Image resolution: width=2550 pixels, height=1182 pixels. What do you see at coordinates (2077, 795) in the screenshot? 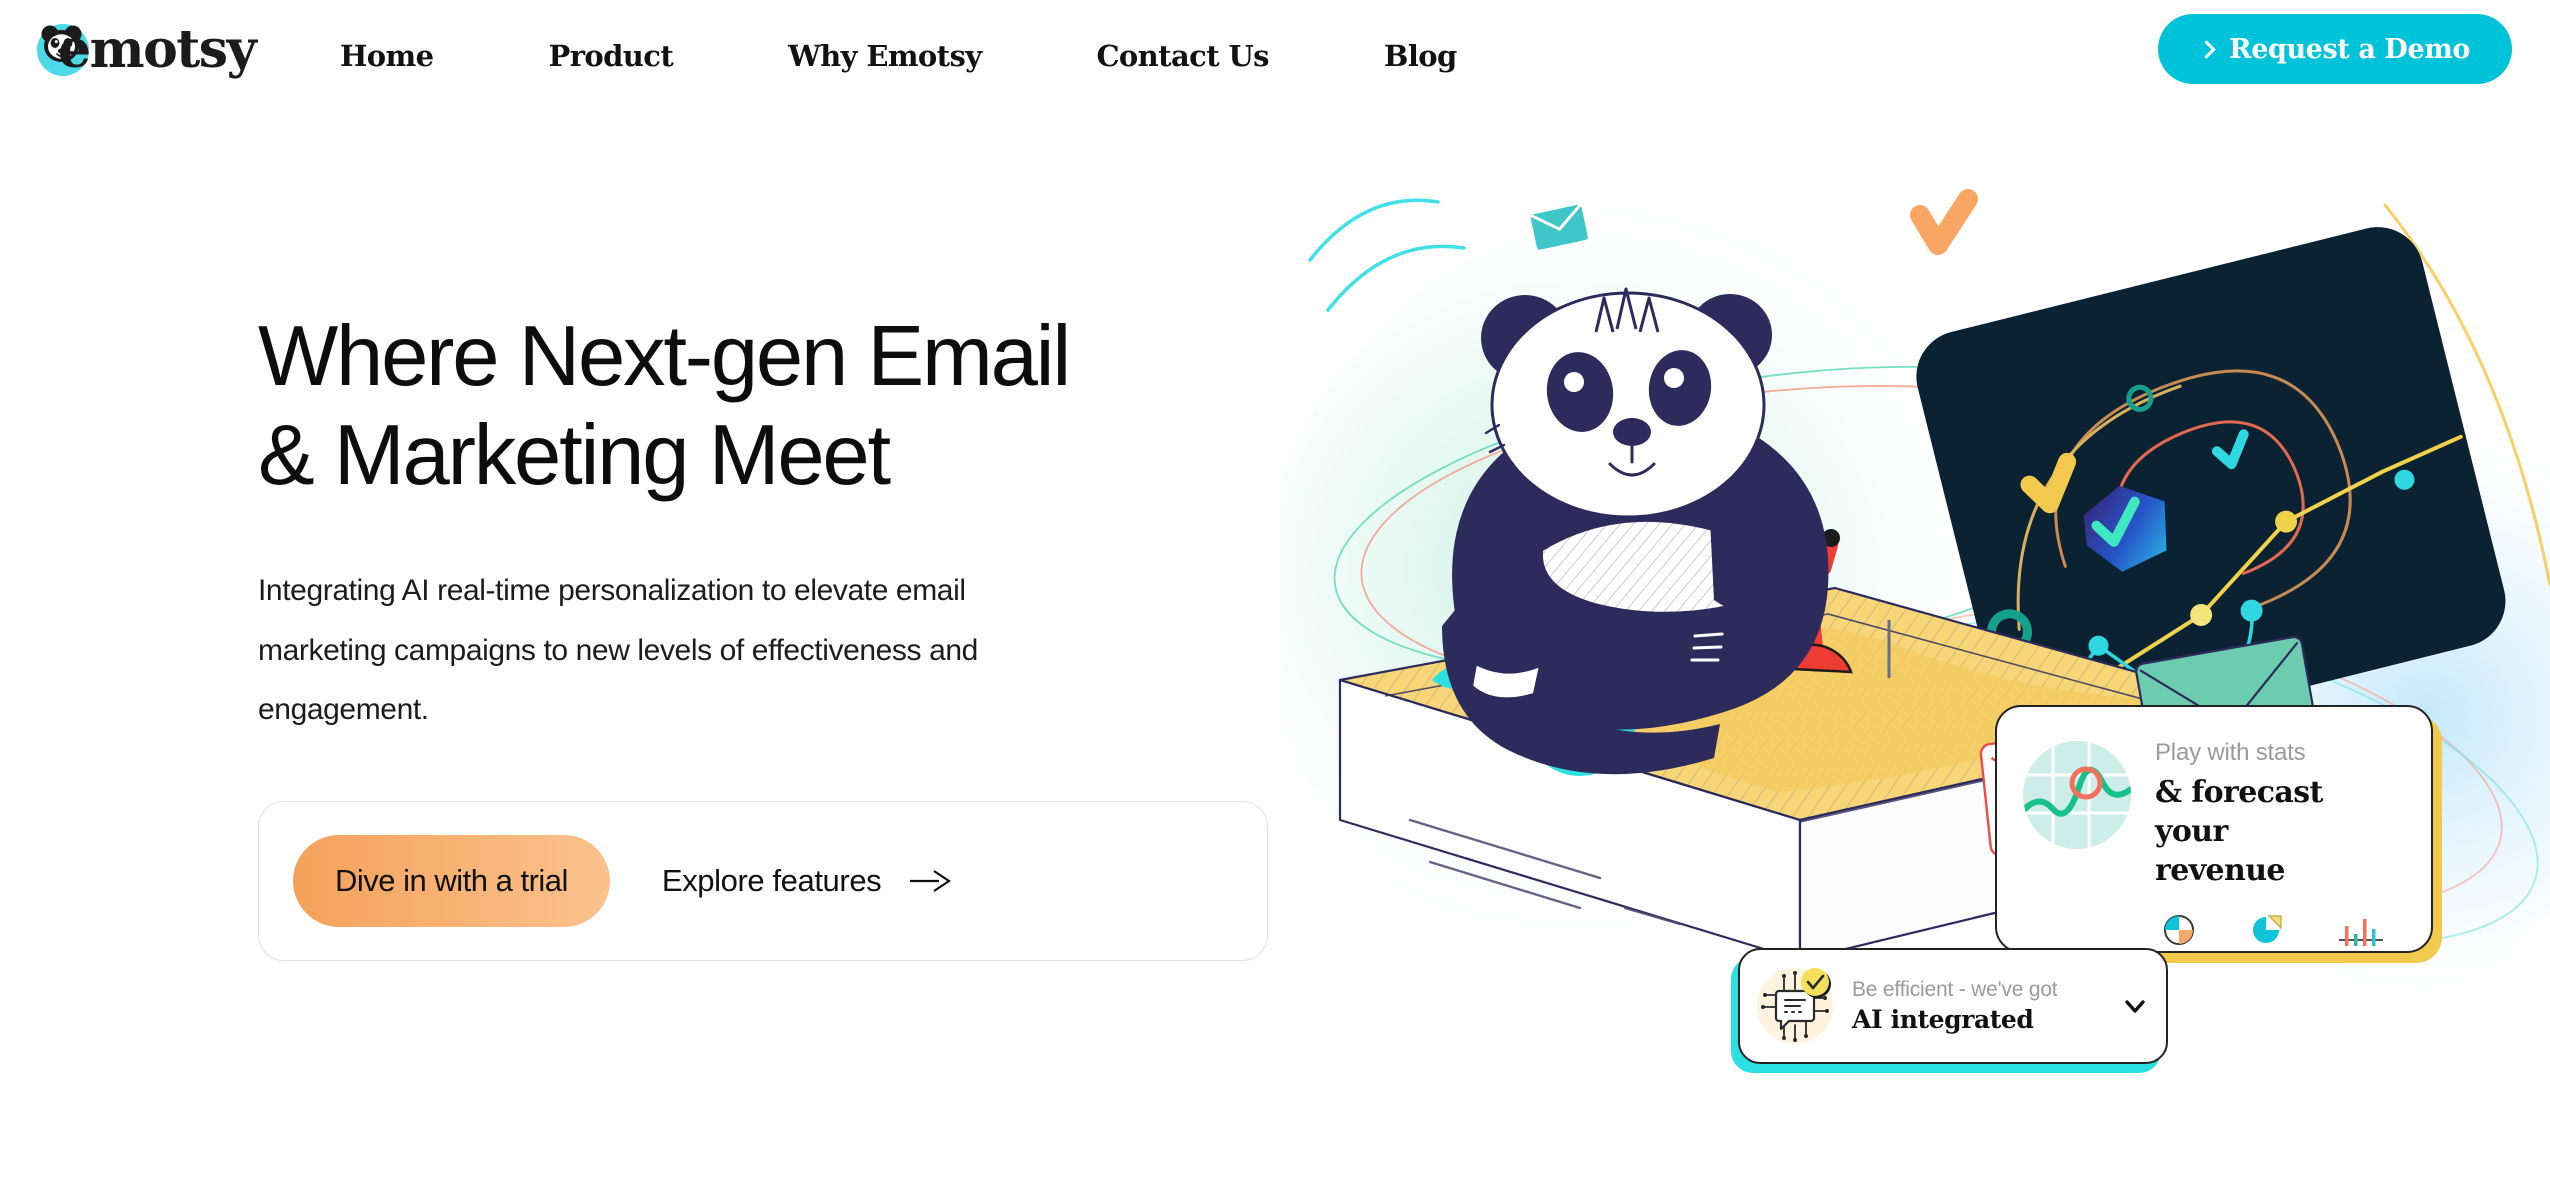
I see `line-chart-circle-icon` at bounding box center [2077, 795].